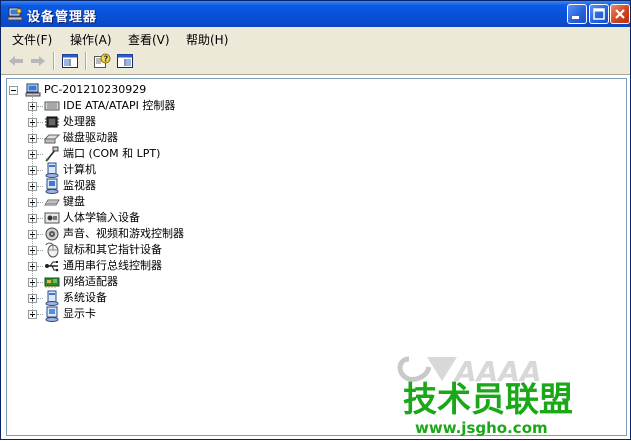 This screenshot has width=631, height=441. I want to click on disk-drive-icon, so click(52, 139).